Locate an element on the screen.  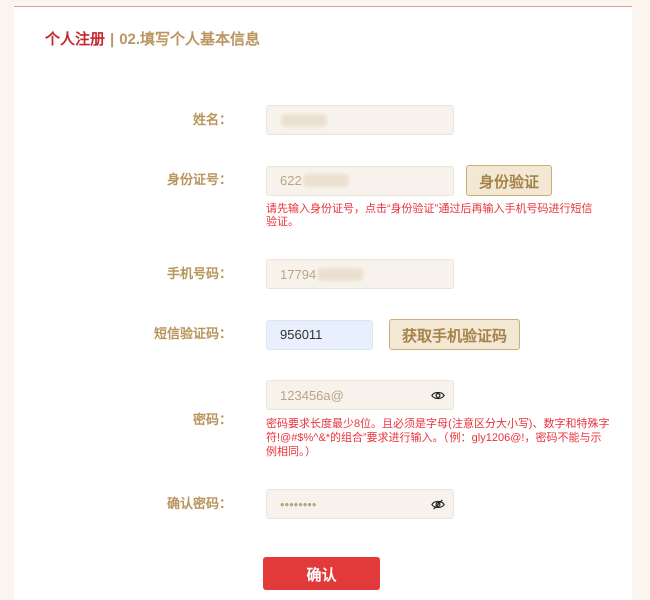
field-label: 确认密码： is located at coordinates (199, 504).